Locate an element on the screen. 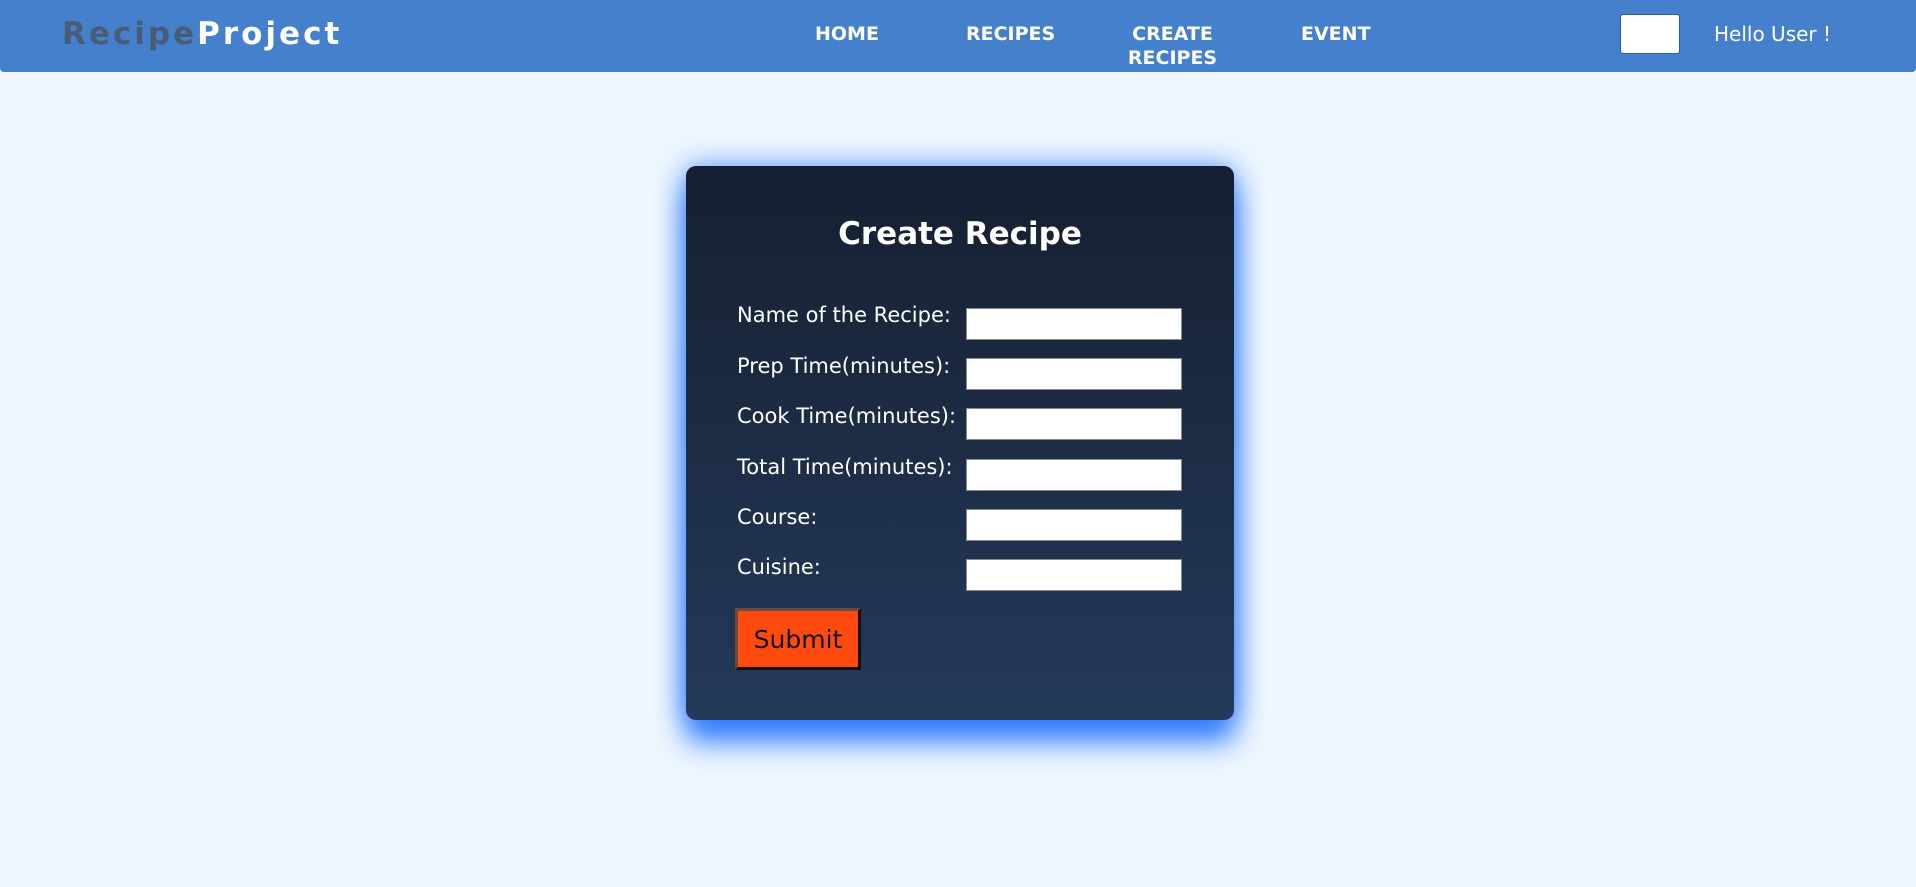 Image resolution: width=1916 pixels, height=887 pixels. search-input is located at coordinates (1650, 34).